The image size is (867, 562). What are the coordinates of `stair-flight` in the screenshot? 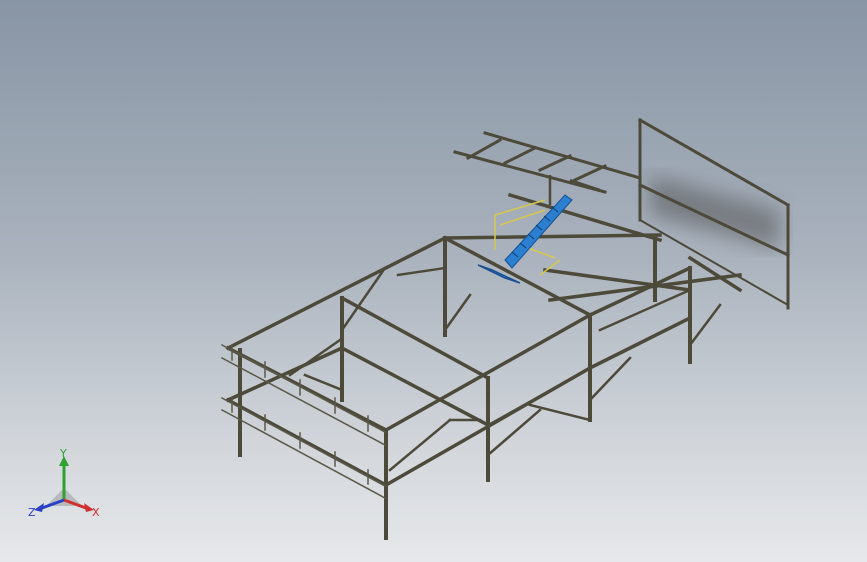 It's located at (538, 231).